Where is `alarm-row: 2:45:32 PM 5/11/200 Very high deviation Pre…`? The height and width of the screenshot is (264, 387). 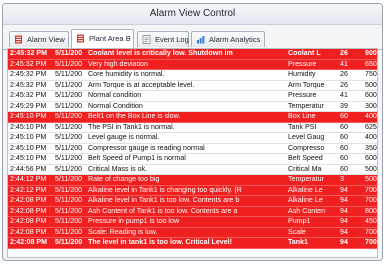
alarm-row: 2:45:32 PM 5/11/200 Very high deviation Pre… is located at coordinates (192, 64).